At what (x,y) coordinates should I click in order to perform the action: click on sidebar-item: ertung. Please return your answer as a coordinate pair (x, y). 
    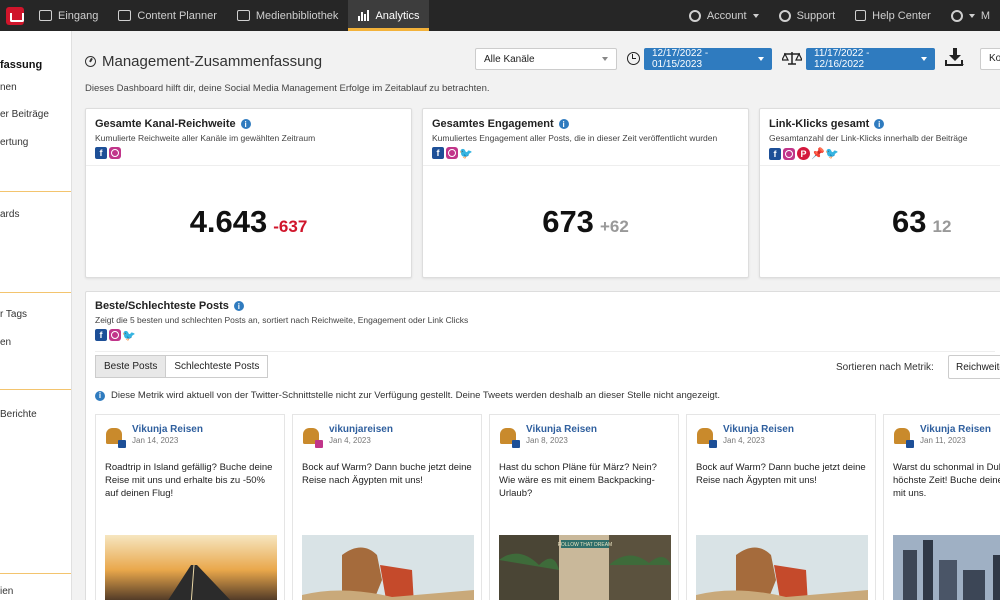
    Looking at the image, I should click on (14, 142).